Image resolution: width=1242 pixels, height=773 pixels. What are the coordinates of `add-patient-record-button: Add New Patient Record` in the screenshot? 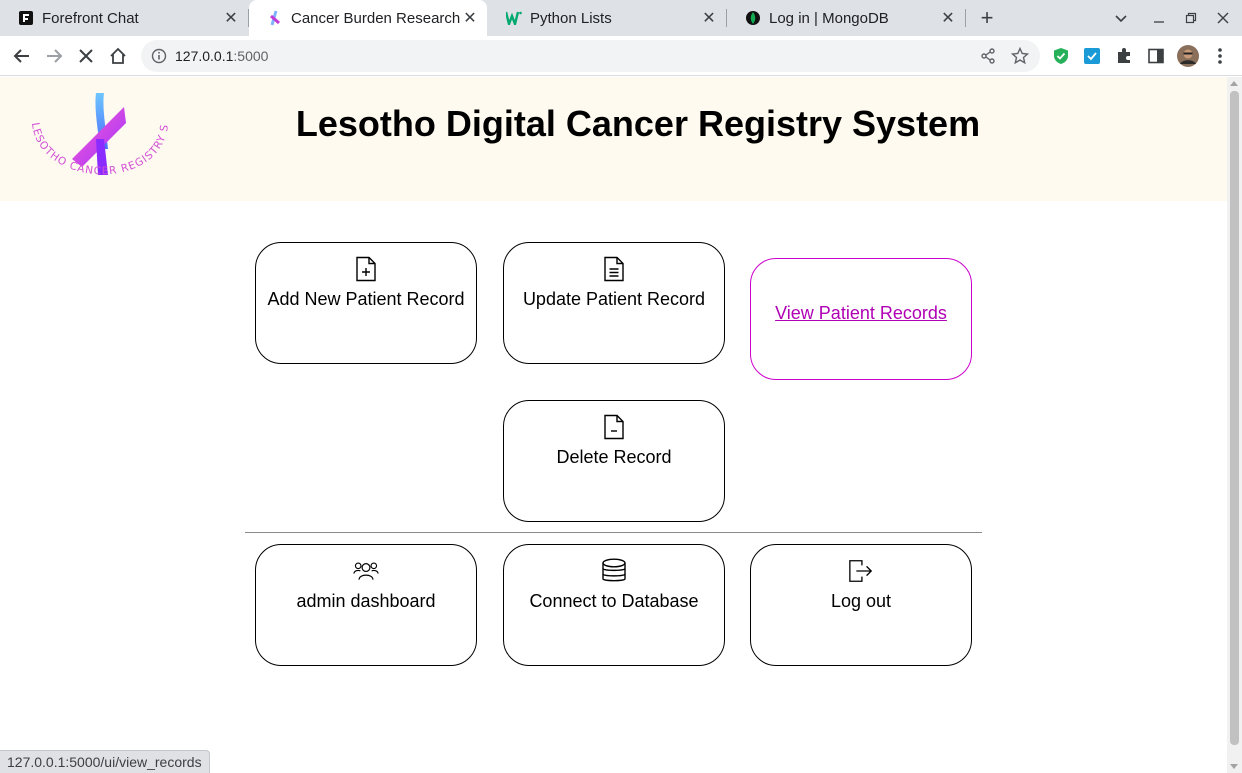 It's located at (366, 303).